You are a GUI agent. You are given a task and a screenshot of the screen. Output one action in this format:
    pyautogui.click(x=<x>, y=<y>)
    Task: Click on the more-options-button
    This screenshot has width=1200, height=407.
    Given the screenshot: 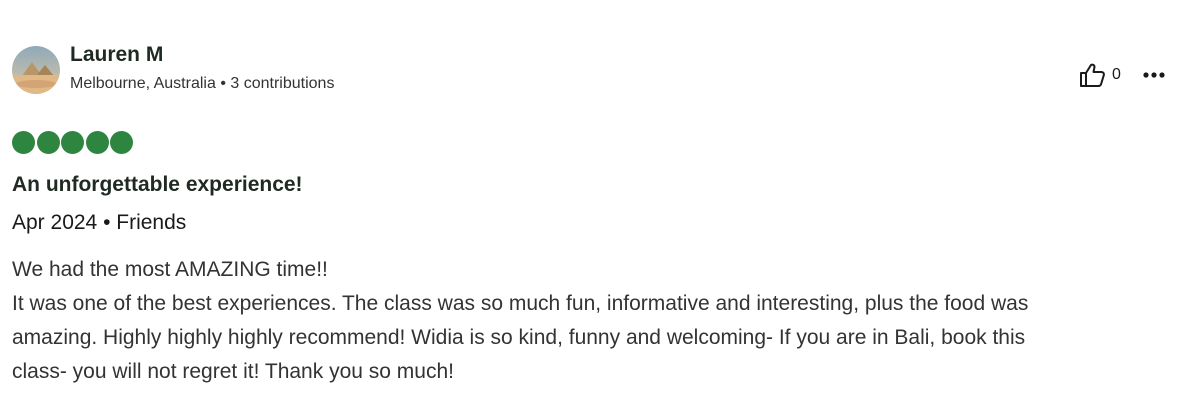 What is the action you would take?
    pyautogui.click(x=1155, y=75)
    